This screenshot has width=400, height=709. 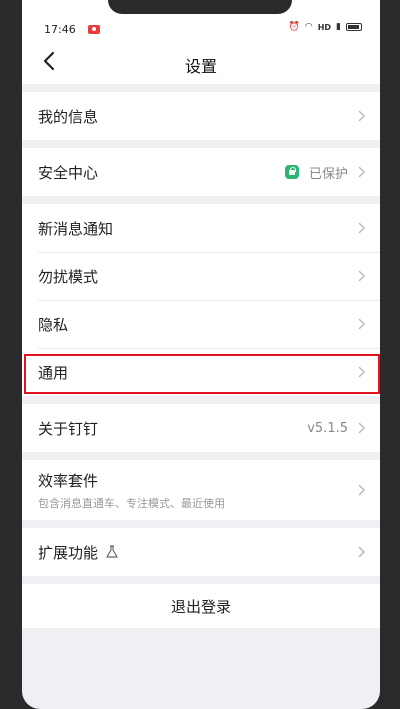 What do you see at coordinates (68, 116) in the screenshot?
I see `row-label: 我的信息` at bounding box center [68, 116].